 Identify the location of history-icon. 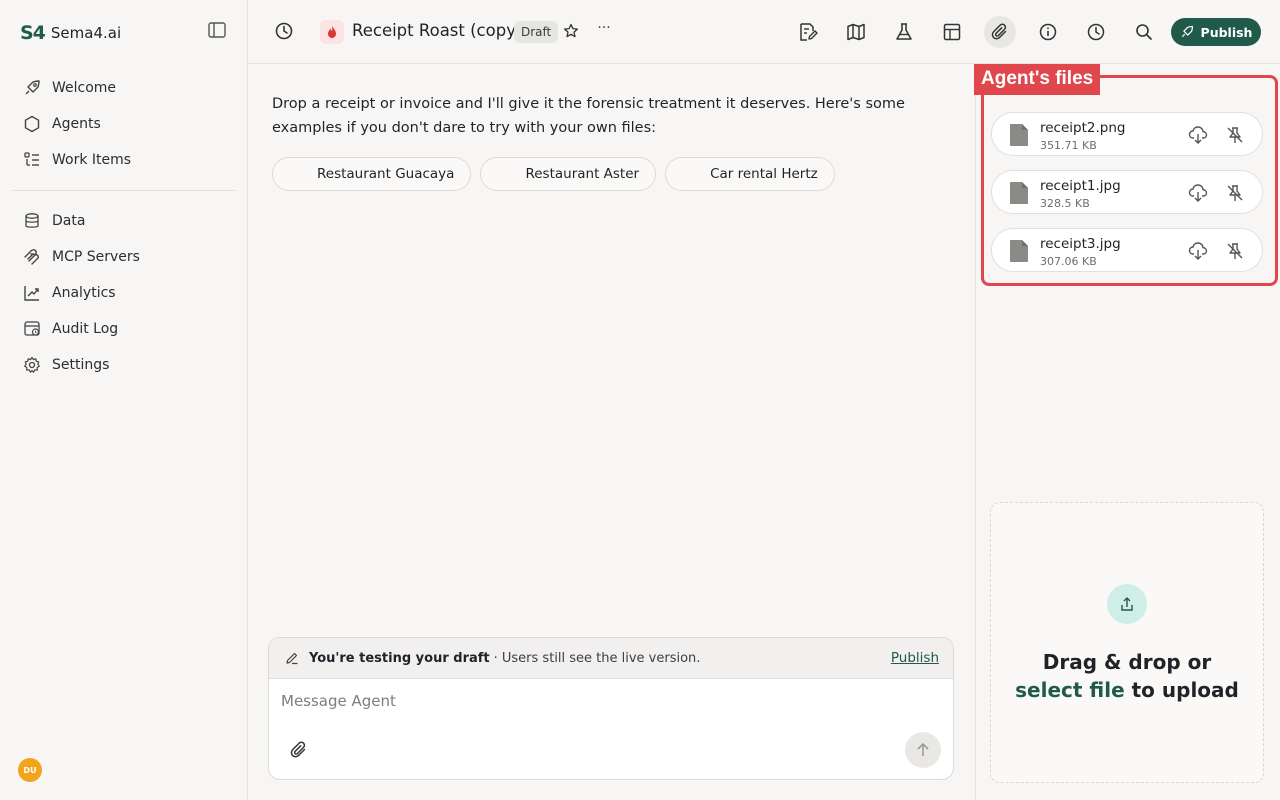
(286, 32).